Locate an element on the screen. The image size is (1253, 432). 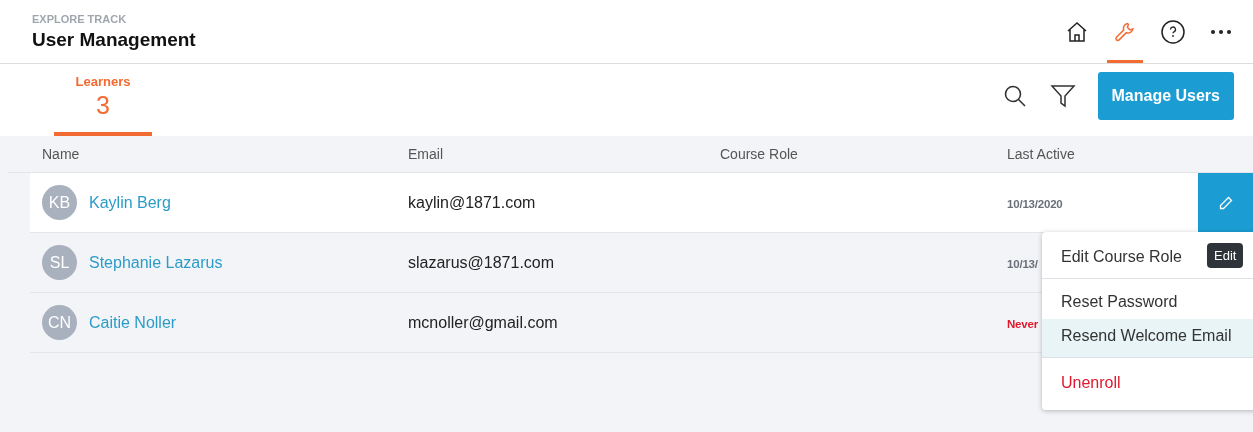
last-active-text: Never is located at coordinates (1022, 323).